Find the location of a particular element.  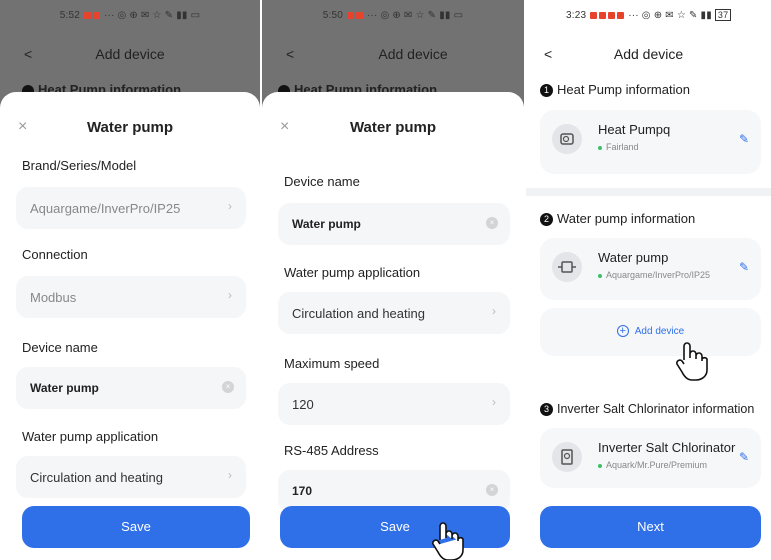

field-label: Maximum speed is located at coordinates (332, 363).